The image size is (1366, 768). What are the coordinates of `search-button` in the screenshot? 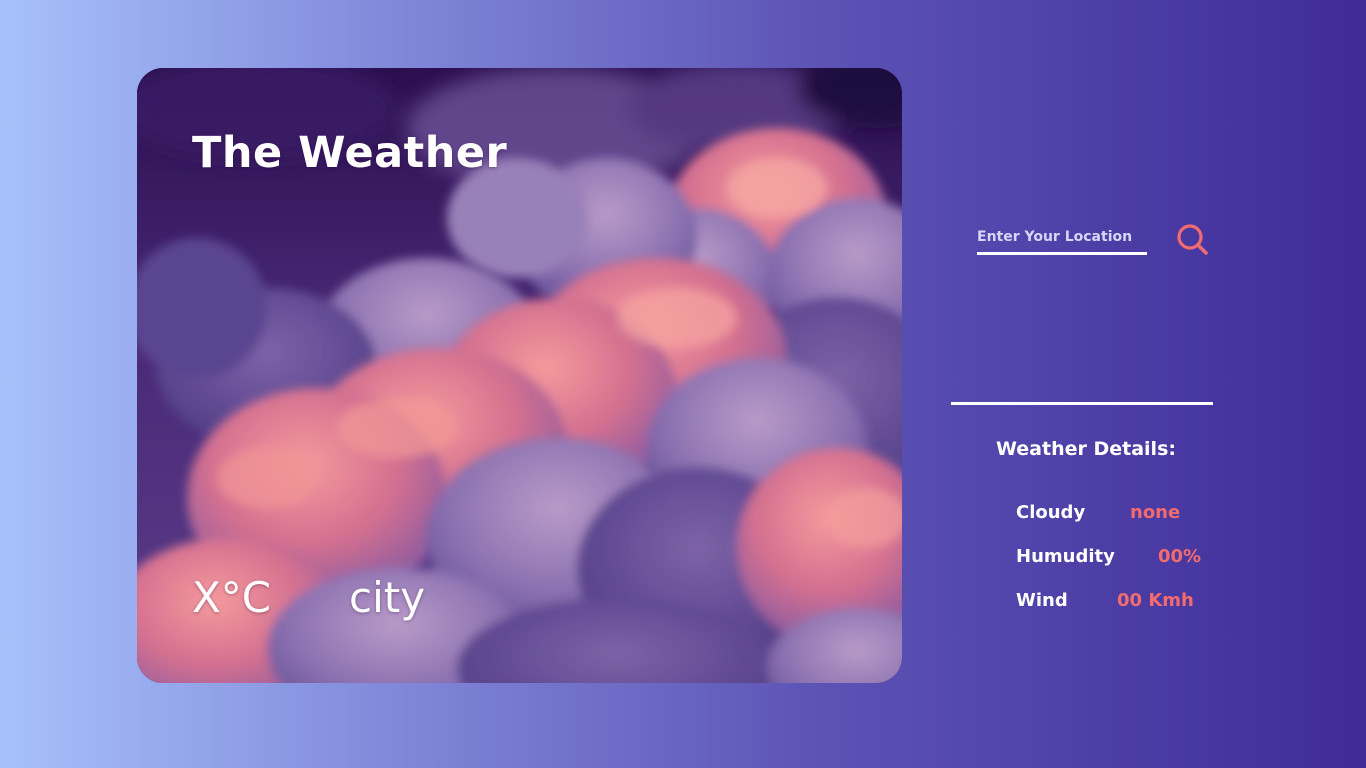 It's located at (1192, 240).